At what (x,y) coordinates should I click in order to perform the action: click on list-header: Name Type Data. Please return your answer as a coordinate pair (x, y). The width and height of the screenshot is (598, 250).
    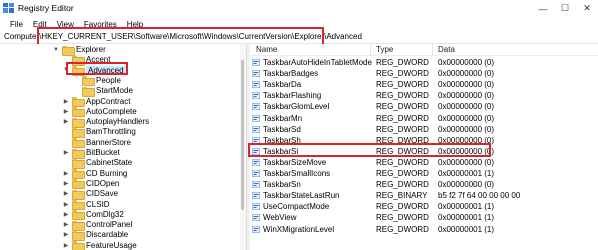
    Looking at the image, I should click on (424, 50).